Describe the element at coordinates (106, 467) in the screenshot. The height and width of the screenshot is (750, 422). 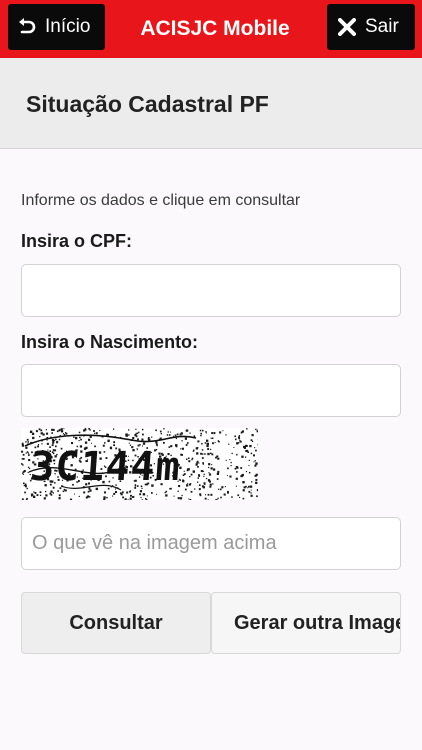
I see `captcha-text: 3C144m` at that location.